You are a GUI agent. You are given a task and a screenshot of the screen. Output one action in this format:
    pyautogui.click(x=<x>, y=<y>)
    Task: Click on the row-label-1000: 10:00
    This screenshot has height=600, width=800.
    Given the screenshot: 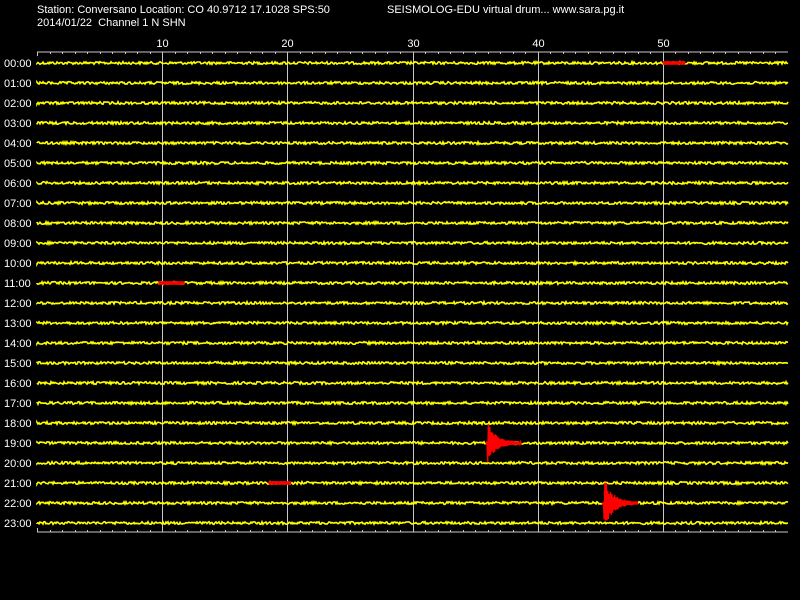 What is the action you would take?
    pyautogui.click(x=18, y=264)
    